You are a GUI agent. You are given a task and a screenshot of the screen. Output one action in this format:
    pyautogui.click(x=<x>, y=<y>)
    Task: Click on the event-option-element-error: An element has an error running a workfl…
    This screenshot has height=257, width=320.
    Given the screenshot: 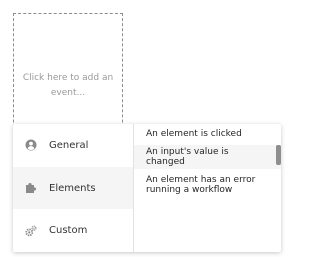 What is the action you would take?
    pyautogui.click(x=207, y=185)
    